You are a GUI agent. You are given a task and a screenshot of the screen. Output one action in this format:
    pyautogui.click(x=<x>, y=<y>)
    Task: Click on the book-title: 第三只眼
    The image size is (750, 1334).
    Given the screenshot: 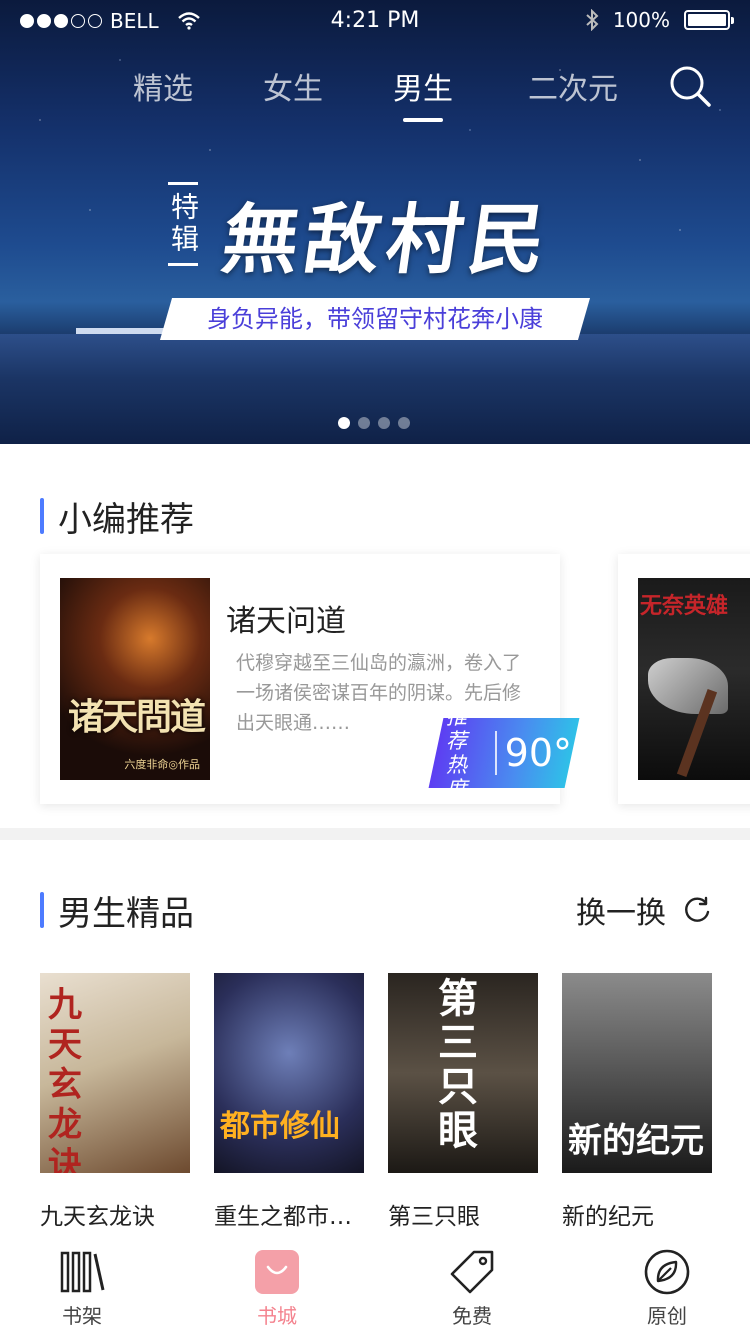 What is the action you would take?
    pyautogui.click(x=463, y=1214)
    